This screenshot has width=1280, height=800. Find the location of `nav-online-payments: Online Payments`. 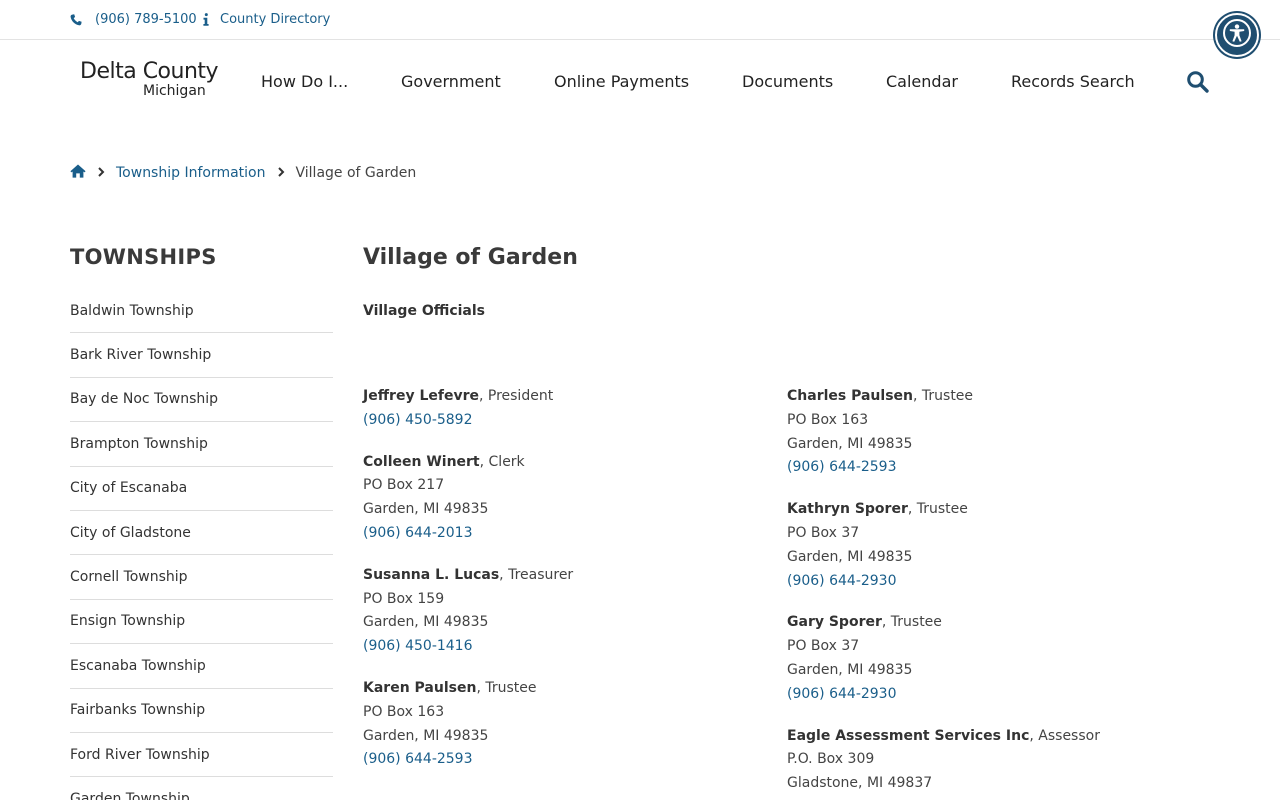

nav-online-payments: Online Payments is located at coordinates (621, 81).